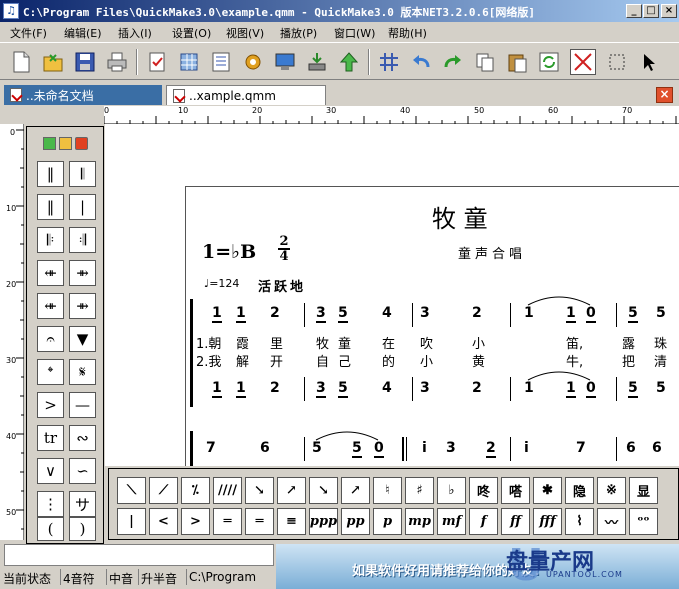 This screenshot has height=589, width=679. What do you see at coordinates (50, 306) in the screenshot?
I see `palette-tremolo-left: ⇺` at bounding box center [50, 306].